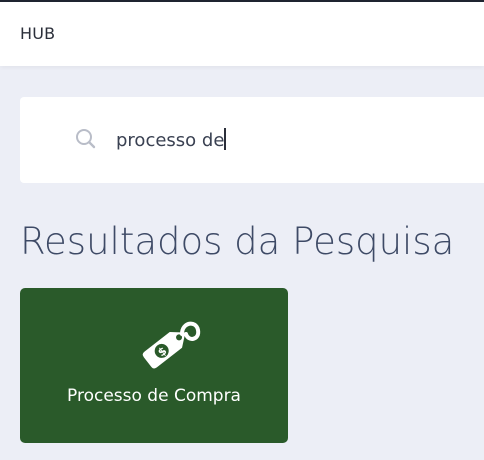 Image resolution: width=484 pixels, height=460 pixels. What do you see at coordinates (86, 139) in the screenshot?
I see `search-icon` at bounding box center [86, 139].